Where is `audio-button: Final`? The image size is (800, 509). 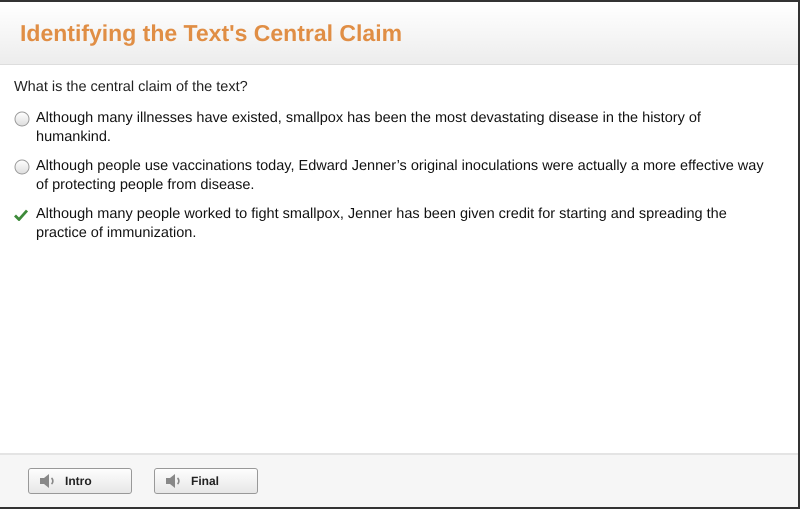 audio-button: Final is located at coordinates (206, 481).